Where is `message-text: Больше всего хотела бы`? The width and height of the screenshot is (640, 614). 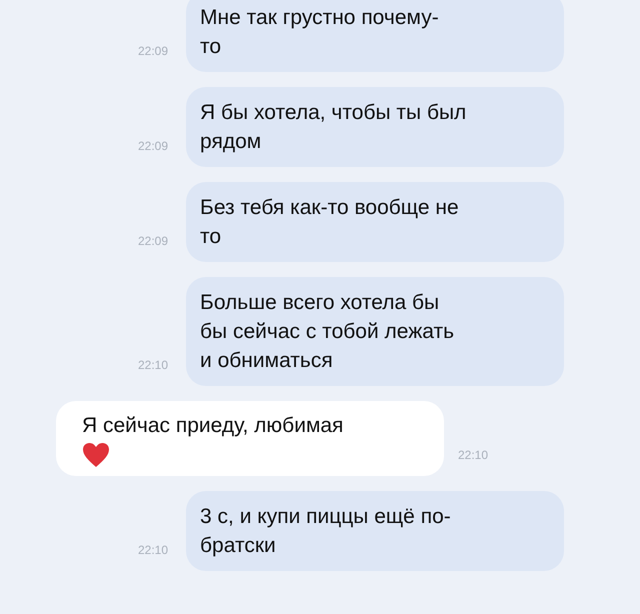 message-text: Больше всего хотела бы is located at coordinates (320, 303).